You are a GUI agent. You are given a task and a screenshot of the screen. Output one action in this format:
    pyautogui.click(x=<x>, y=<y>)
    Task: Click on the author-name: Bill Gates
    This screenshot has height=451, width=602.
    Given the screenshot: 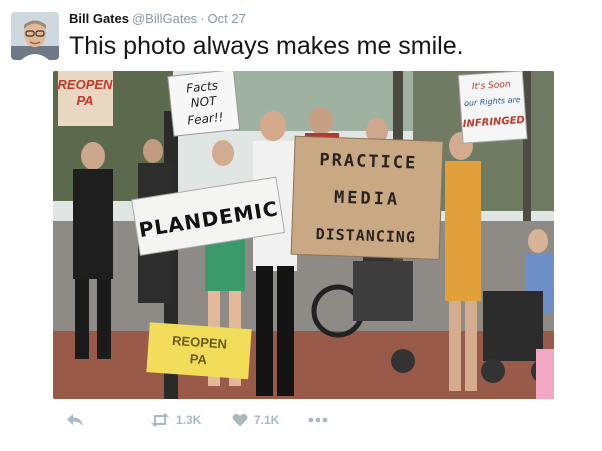 What is the action you would take?
    pyautogui.click(x=99, y=18)
    